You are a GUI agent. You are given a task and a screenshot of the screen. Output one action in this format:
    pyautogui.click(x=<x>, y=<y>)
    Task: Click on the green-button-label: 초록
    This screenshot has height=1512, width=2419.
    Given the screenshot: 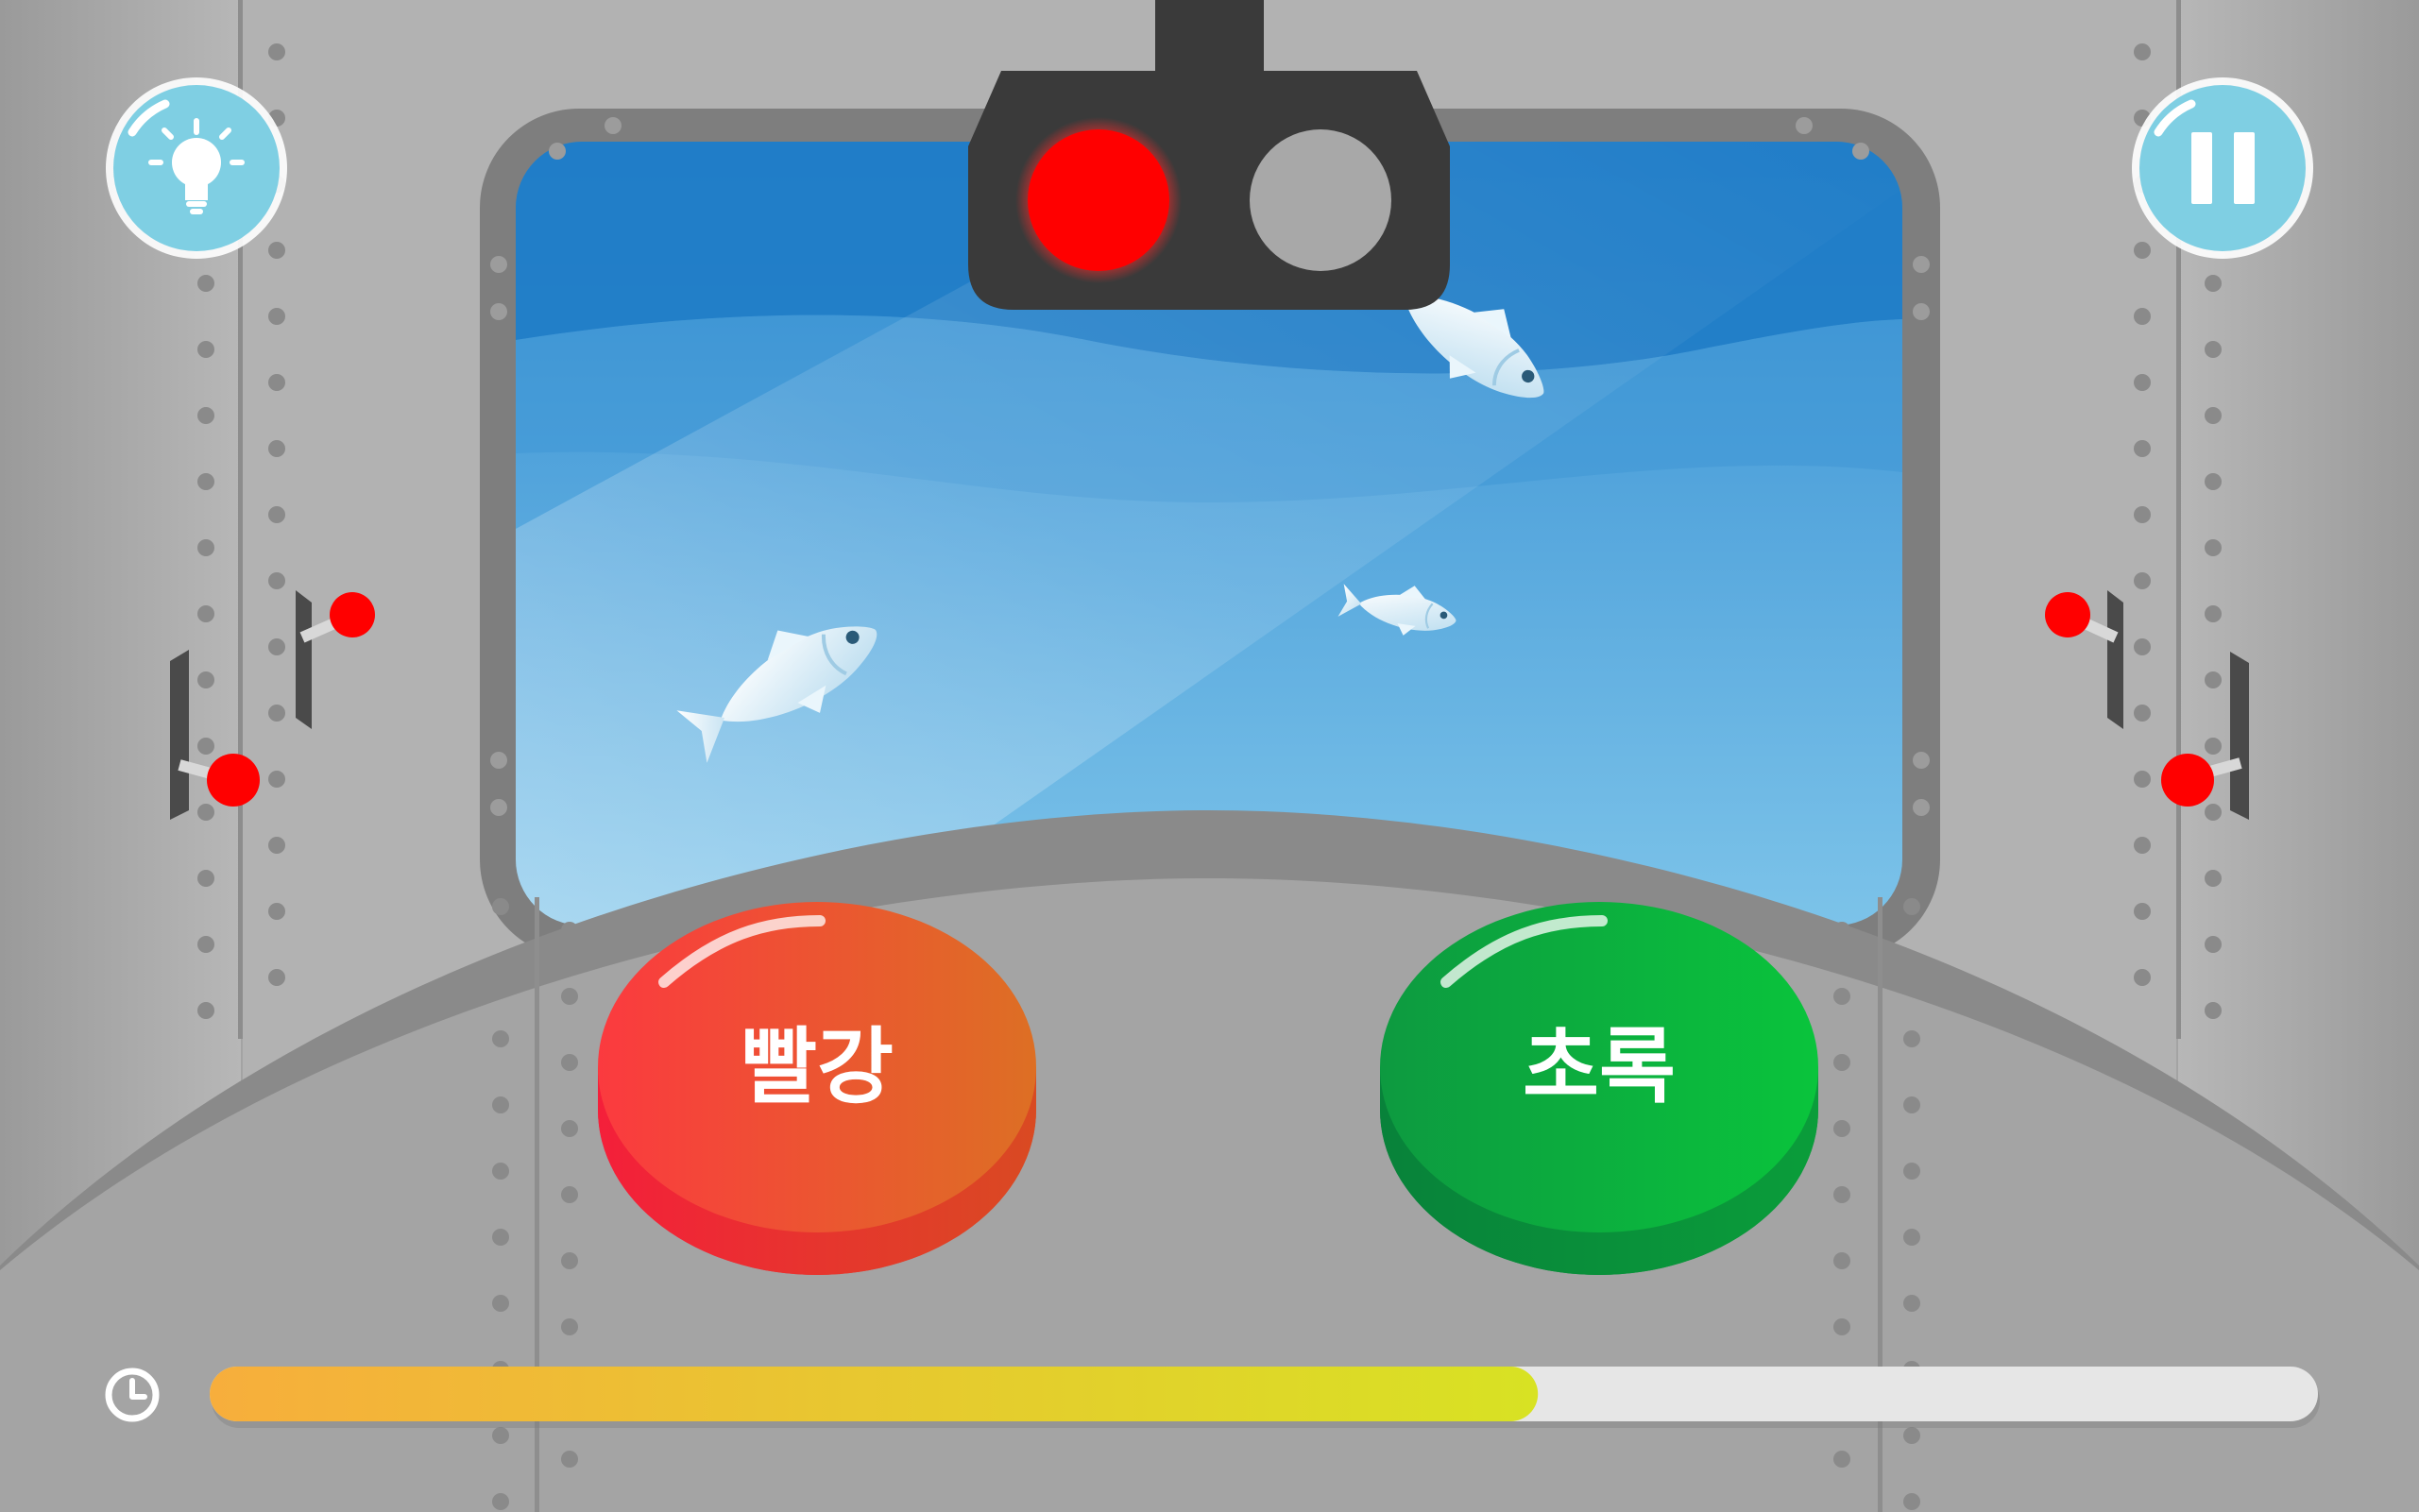 What is the action you would take?
    pyautogui.click(x=1599, y=1066)
    